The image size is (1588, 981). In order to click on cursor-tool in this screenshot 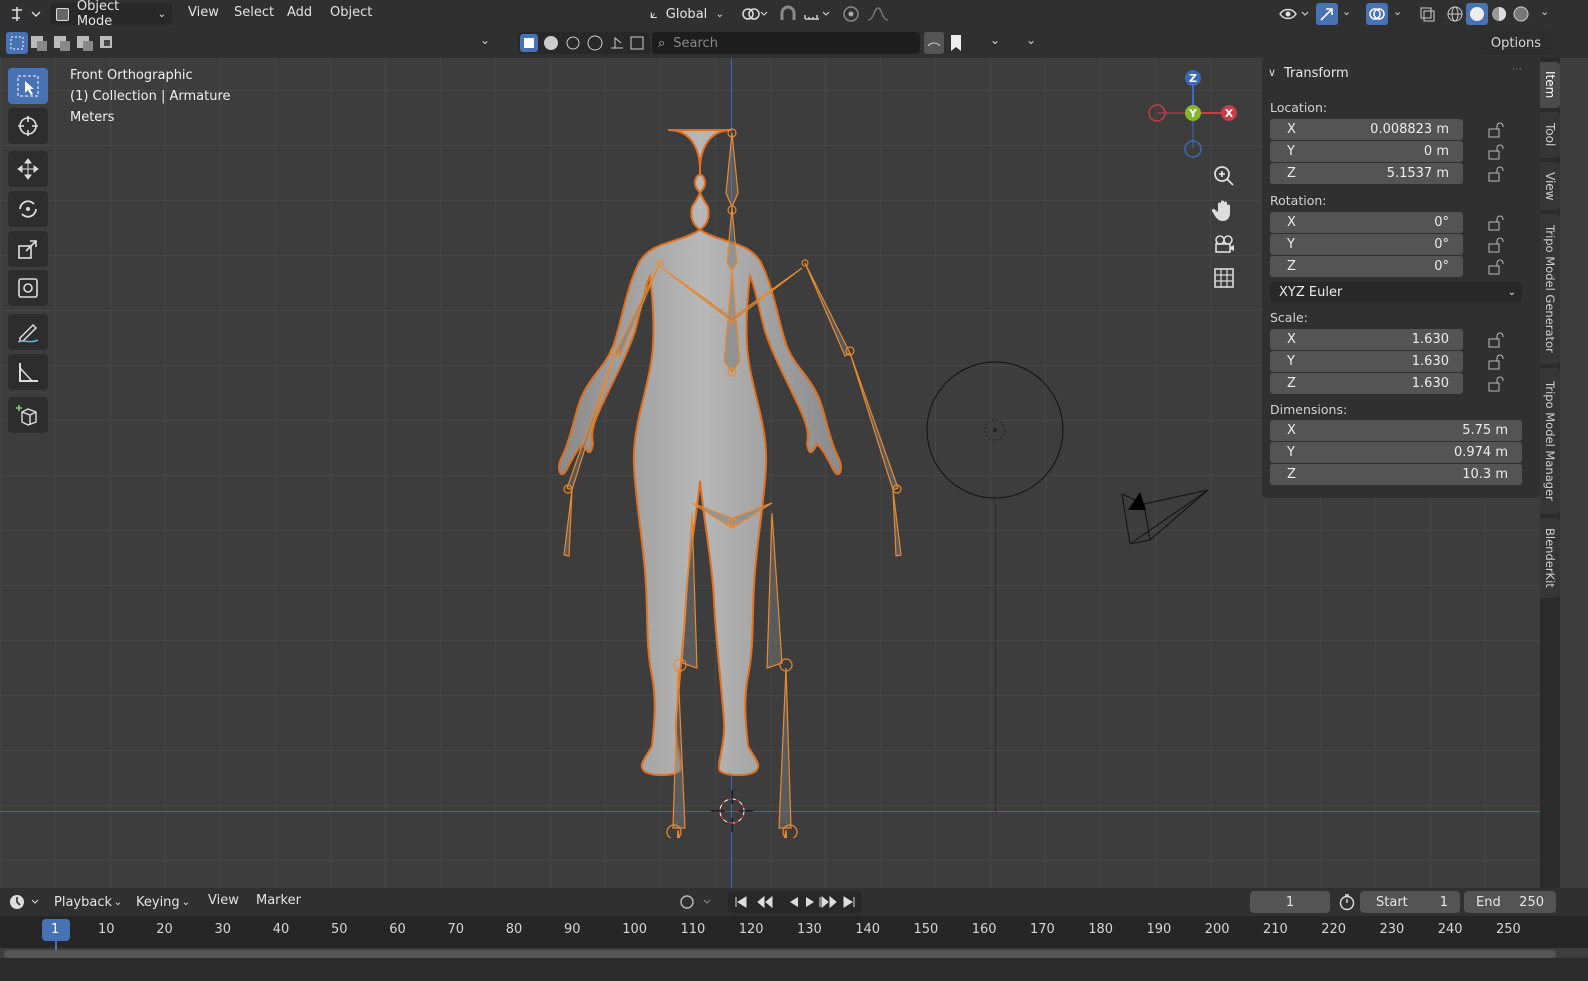, I will do `click(28, 126)`.